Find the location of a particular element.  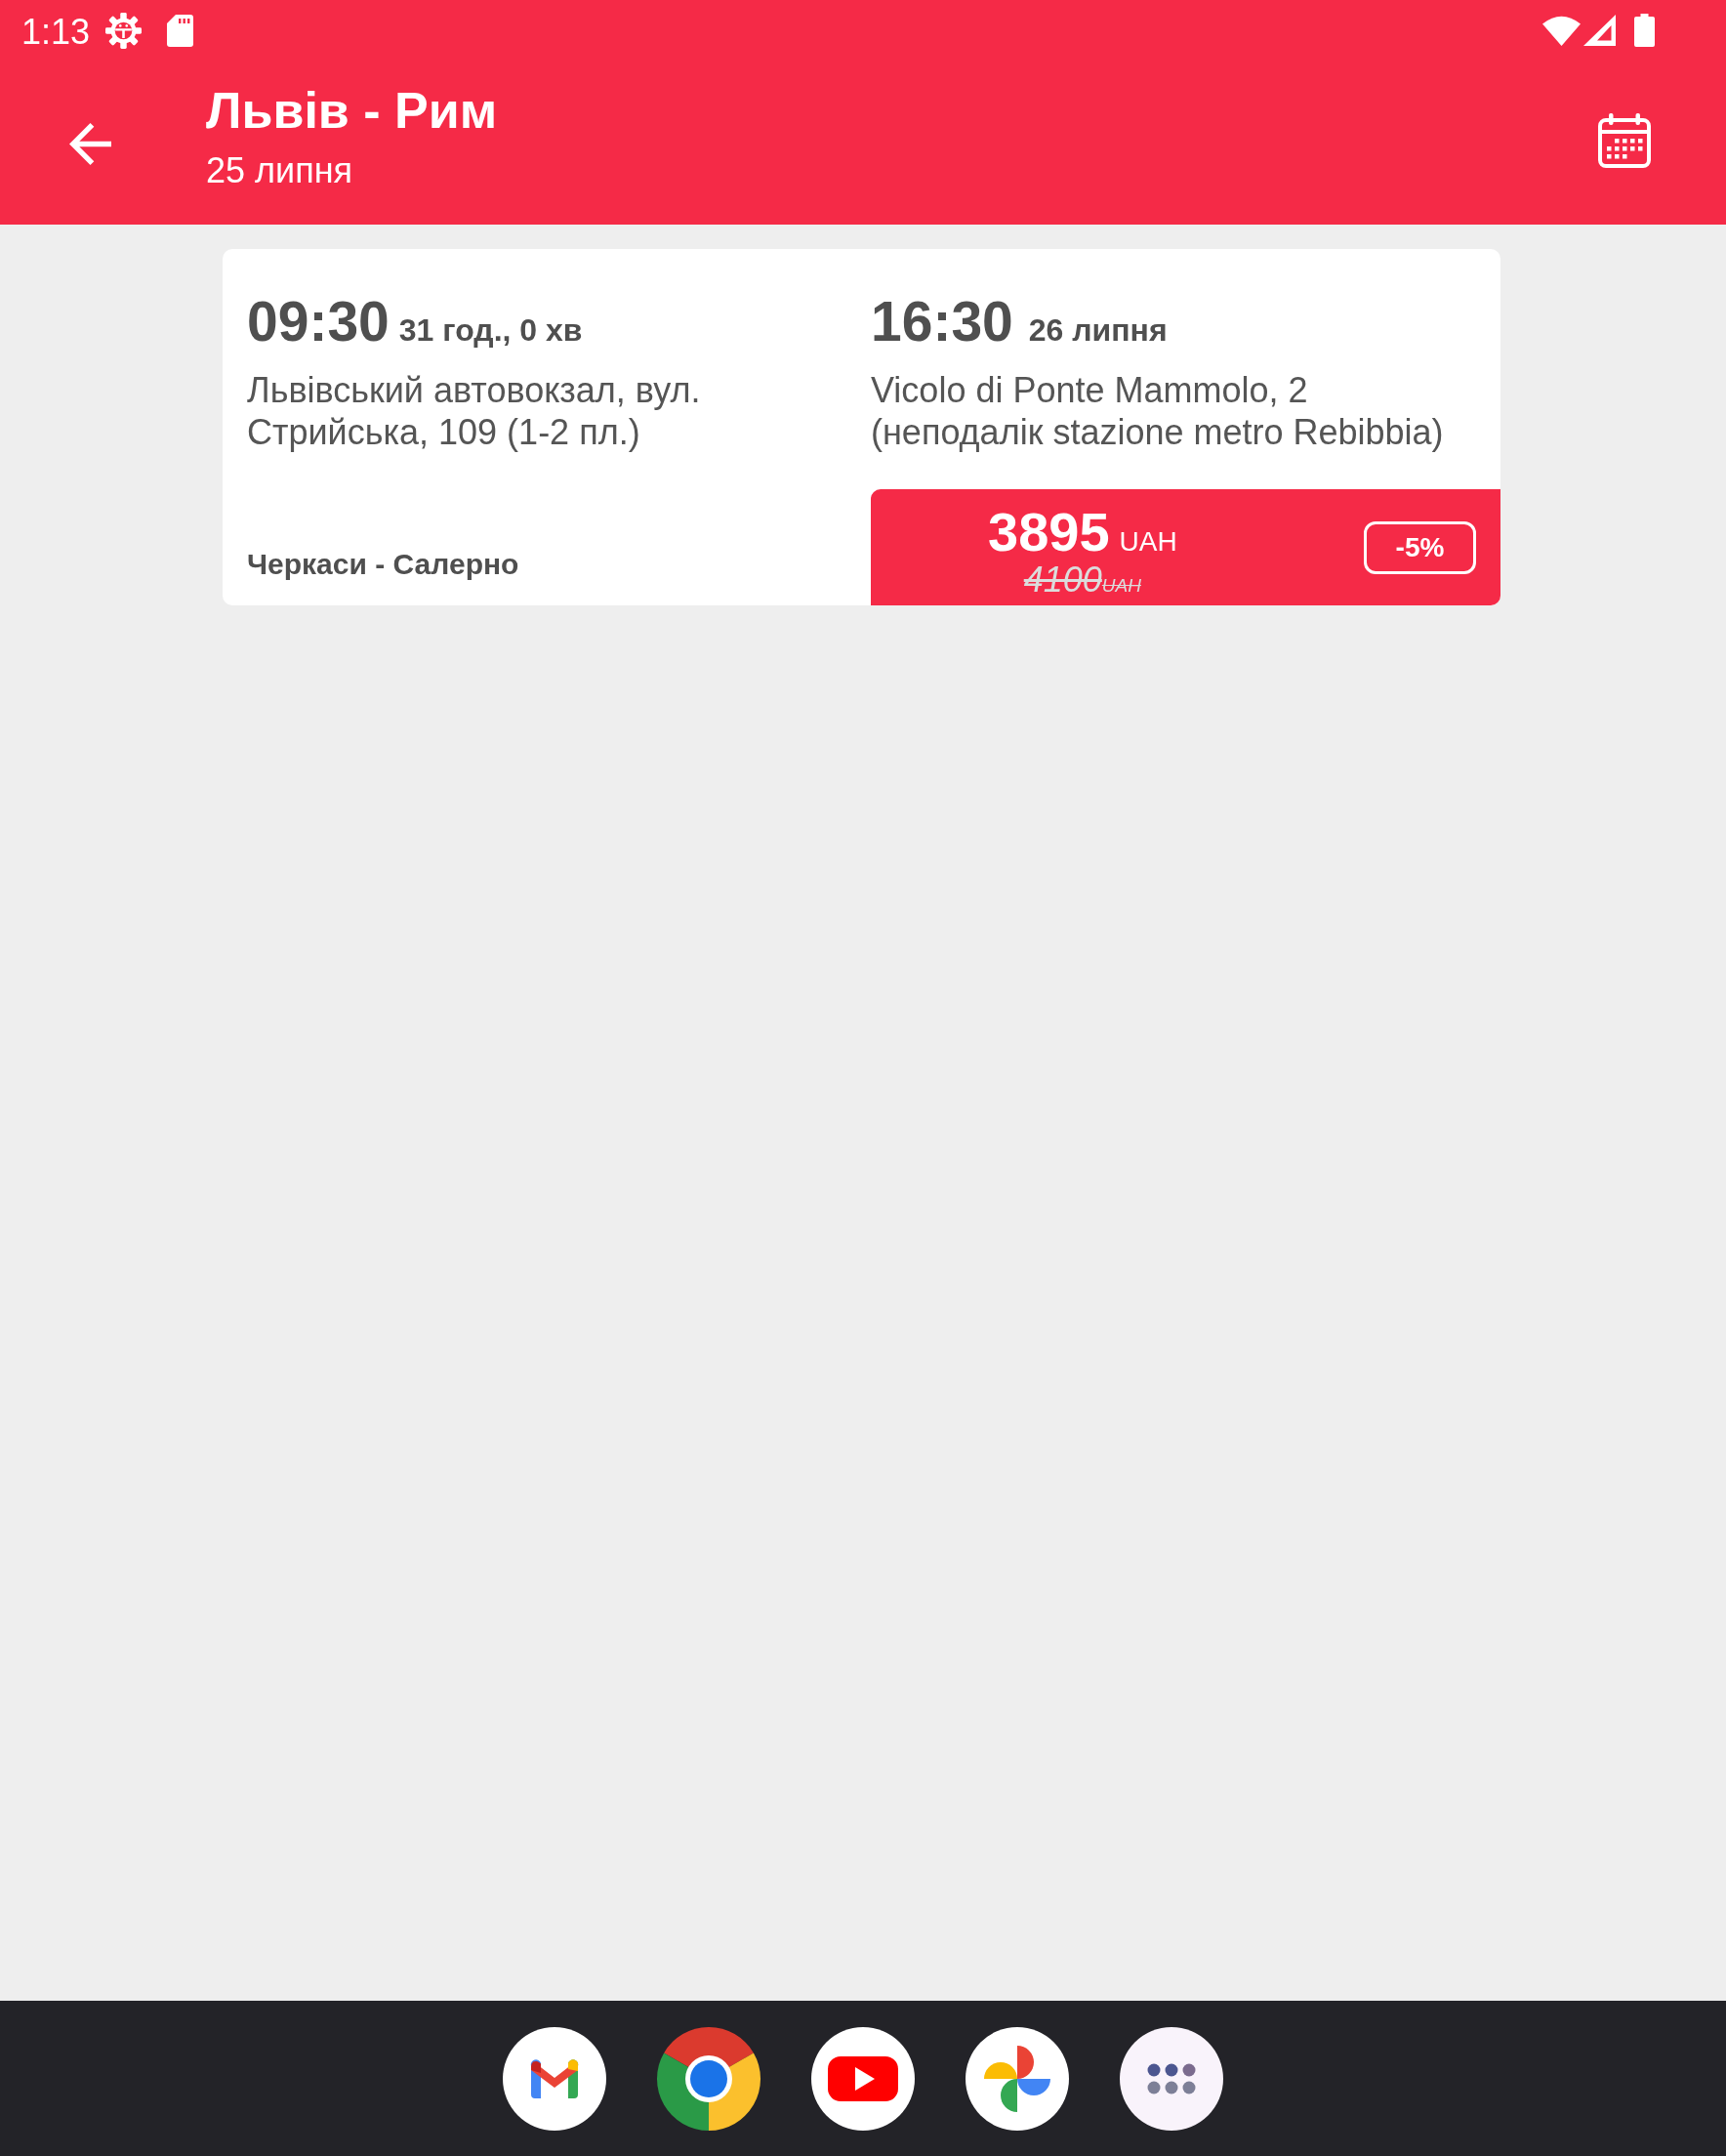

arrival-address: Vicolo di Ponte Mammolo, 2 (неподалік stazione metro Rebibbia) is located at coordinates (1158, 411).